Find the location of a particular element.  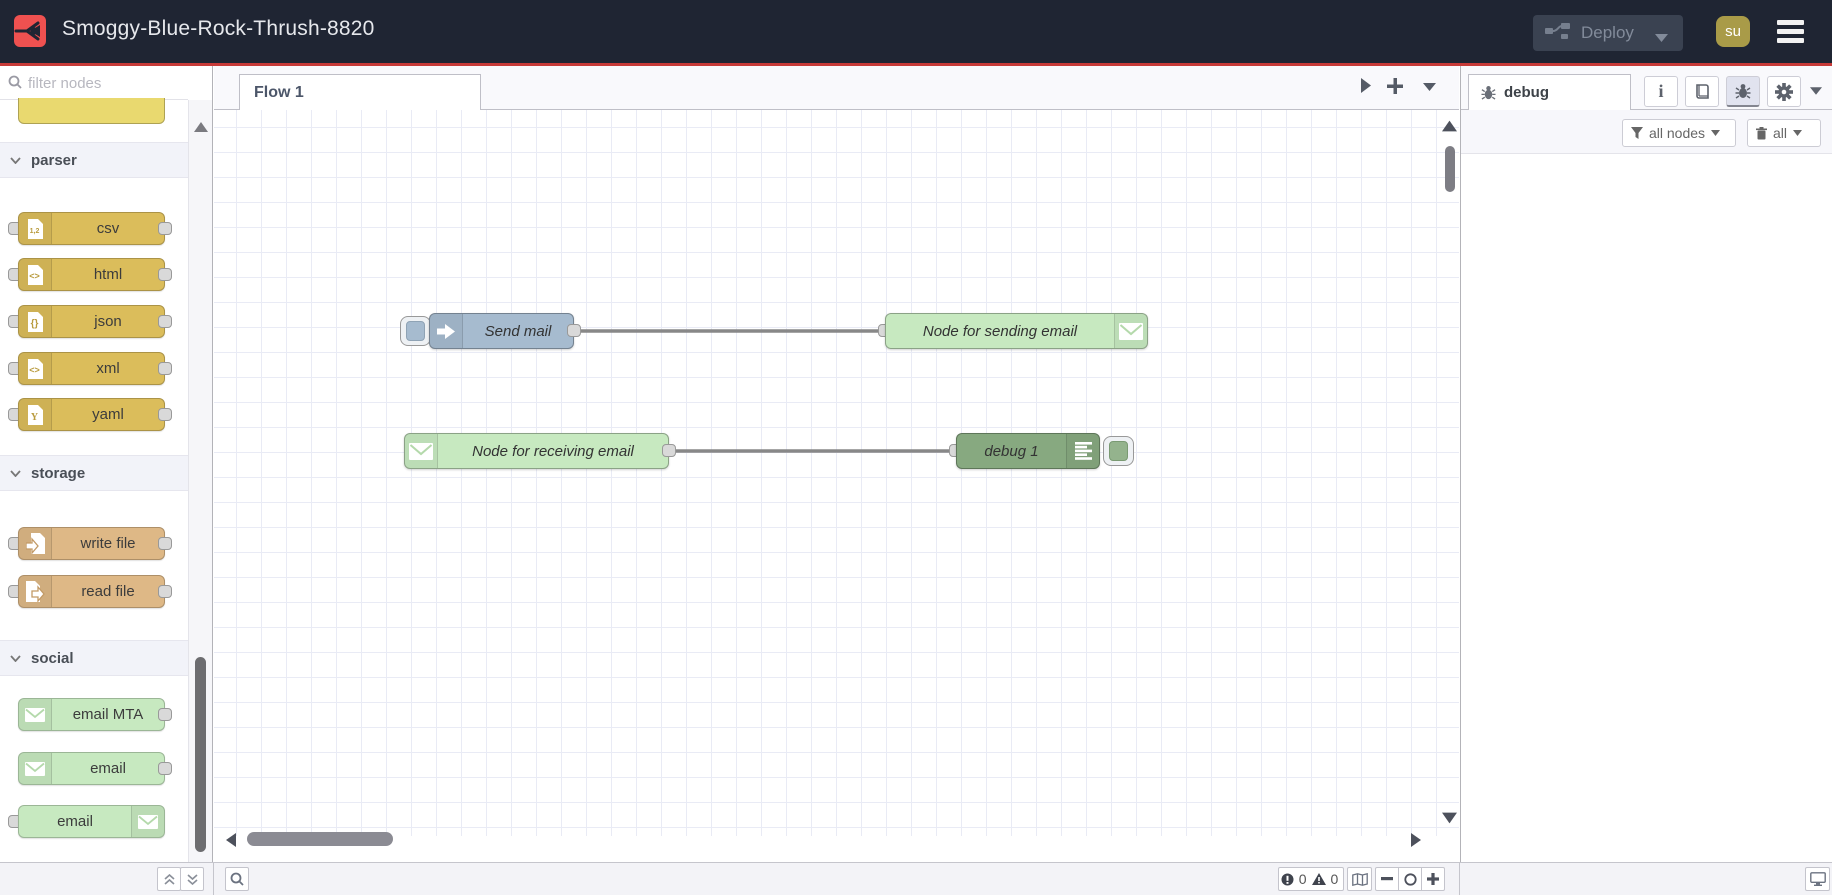

palette-node-yaml: Y yaml is located at coordinates (94, 415).